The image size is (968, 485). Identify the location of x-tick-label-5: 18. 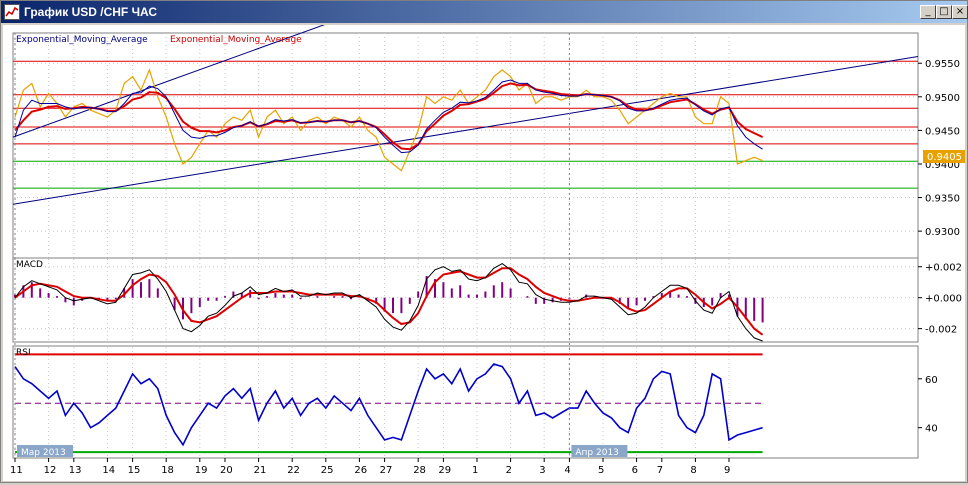
(167, 470).